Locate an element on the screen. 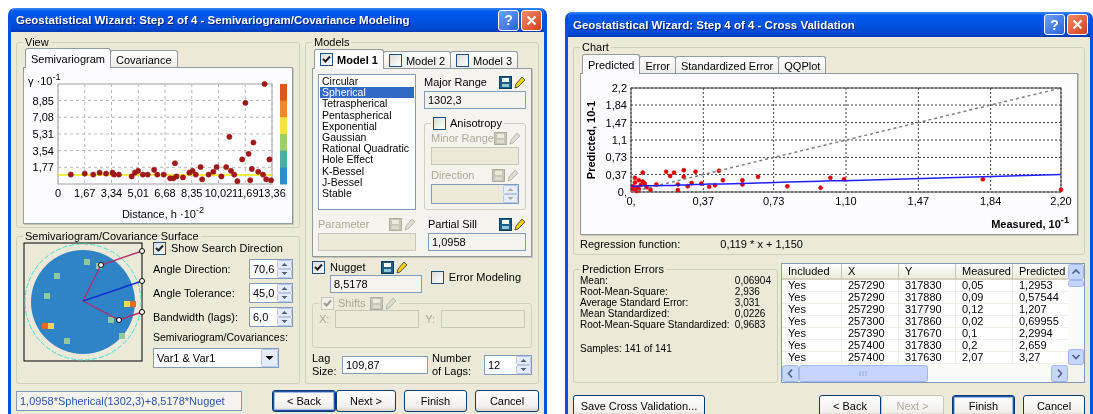 This screenshot has height=414, width=1093. table-cell: 0,09 is located at coordinates (984, 298).